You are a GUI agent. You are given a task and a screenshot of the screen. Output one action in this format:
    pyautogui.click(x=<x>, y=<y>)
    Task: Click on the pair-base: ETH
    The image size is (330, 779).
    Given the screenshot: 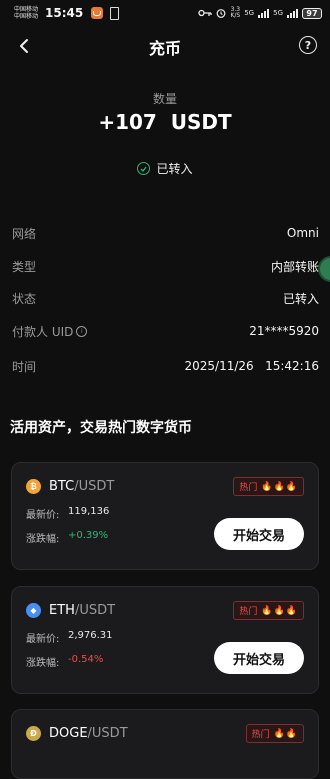 What is the action you would take?
    pyautogui.click(x=62, y=610)
    